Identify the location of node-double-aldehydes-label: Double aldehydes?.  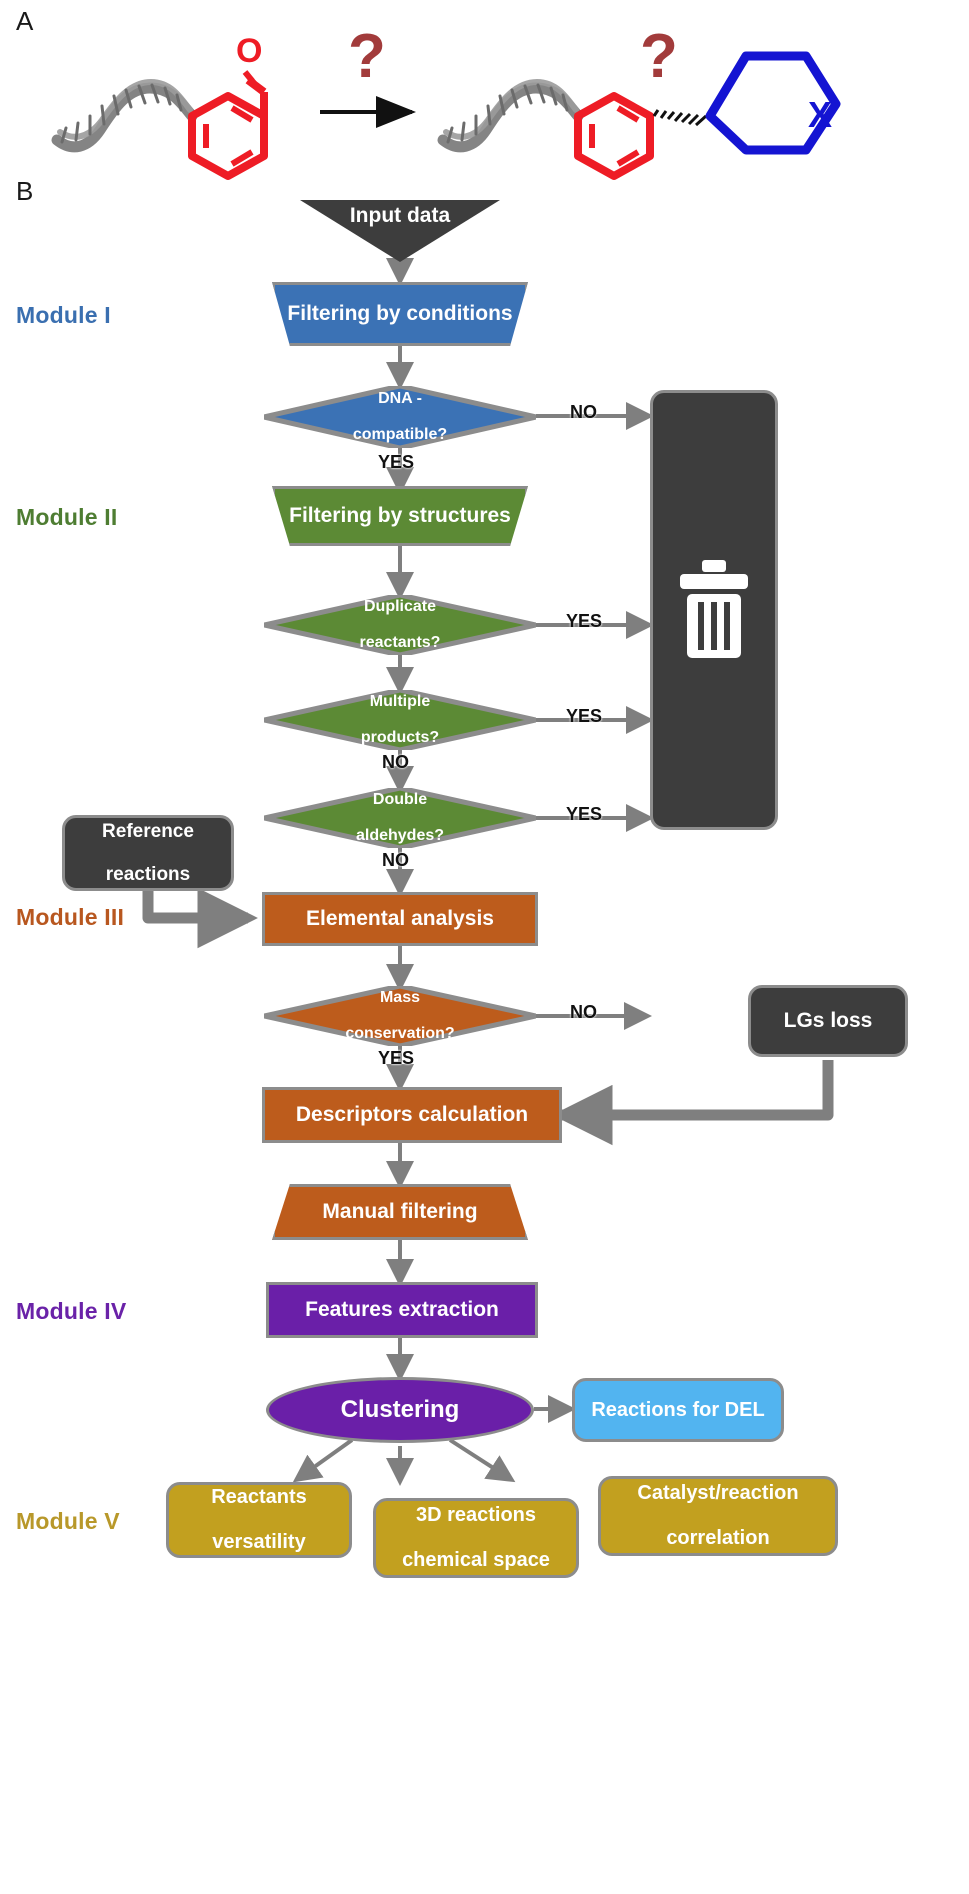
(400, 817).